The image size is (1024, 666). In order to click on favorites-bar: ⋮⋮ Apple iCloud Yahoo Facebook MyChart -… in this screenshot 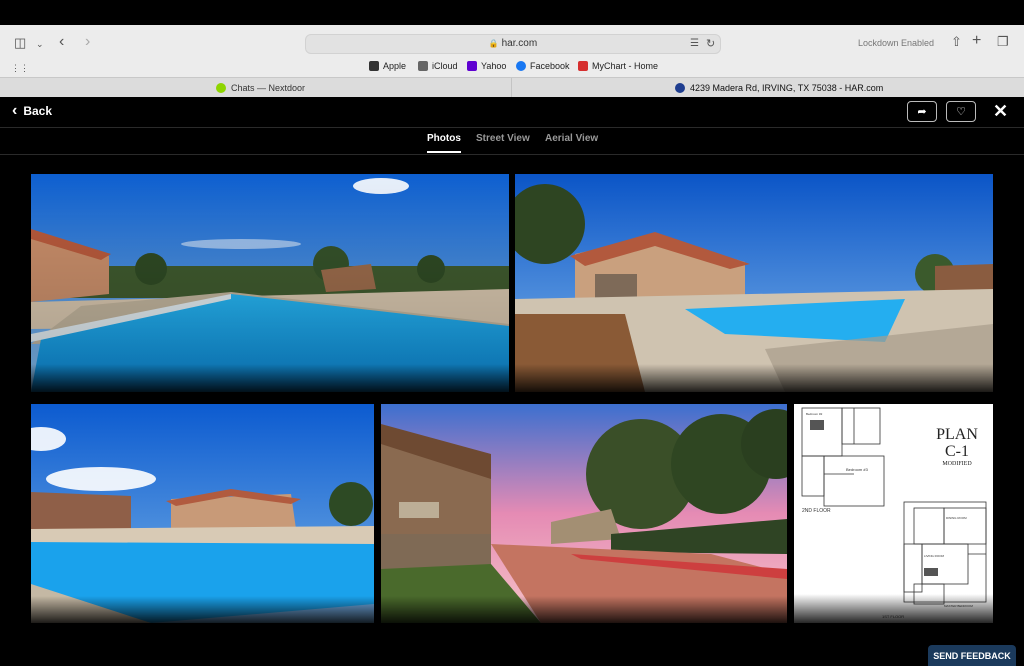, I will do `click(512, 67)`.